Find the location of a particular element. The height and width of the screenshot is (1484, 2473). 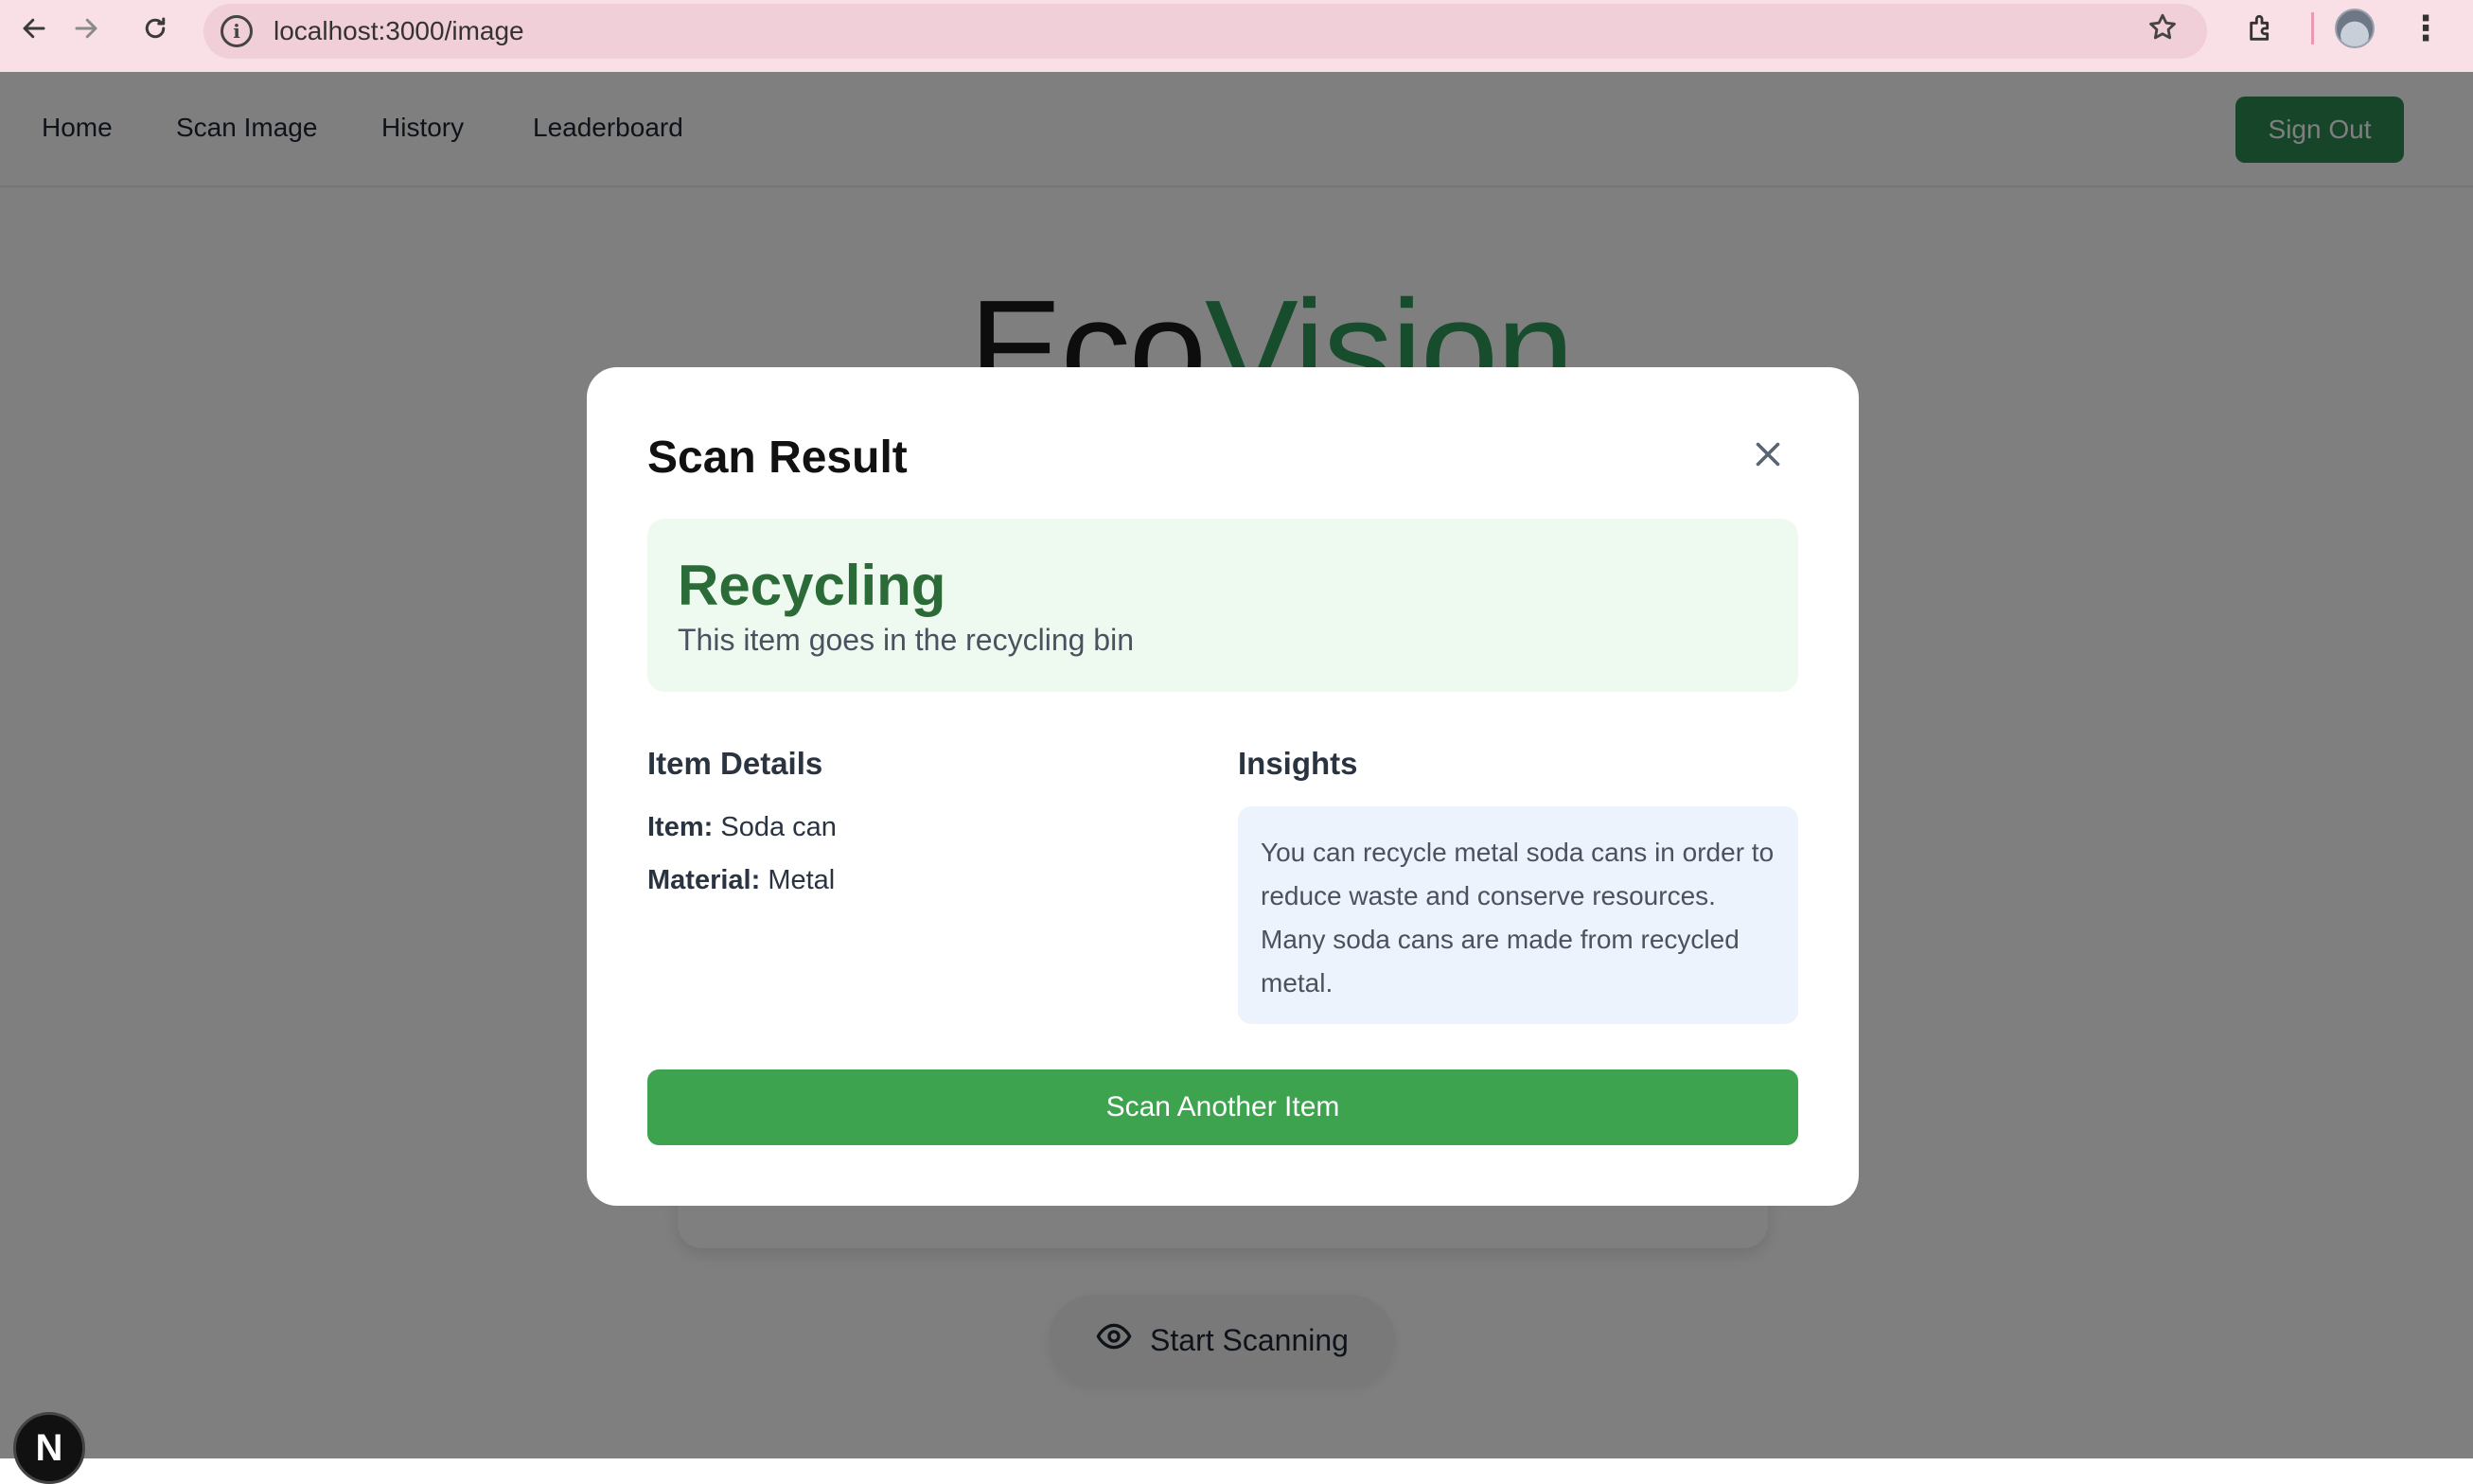

profile-avatar is located at coordinates (2355, 28).